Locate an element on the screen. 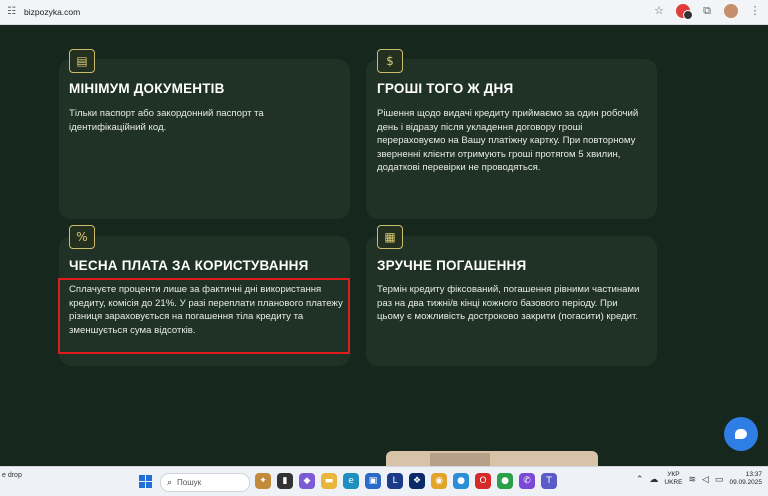 The width and height of the screenshot is (768, 496). clock: 13:37 09.09.2025 is located at coordinates (745, 479).